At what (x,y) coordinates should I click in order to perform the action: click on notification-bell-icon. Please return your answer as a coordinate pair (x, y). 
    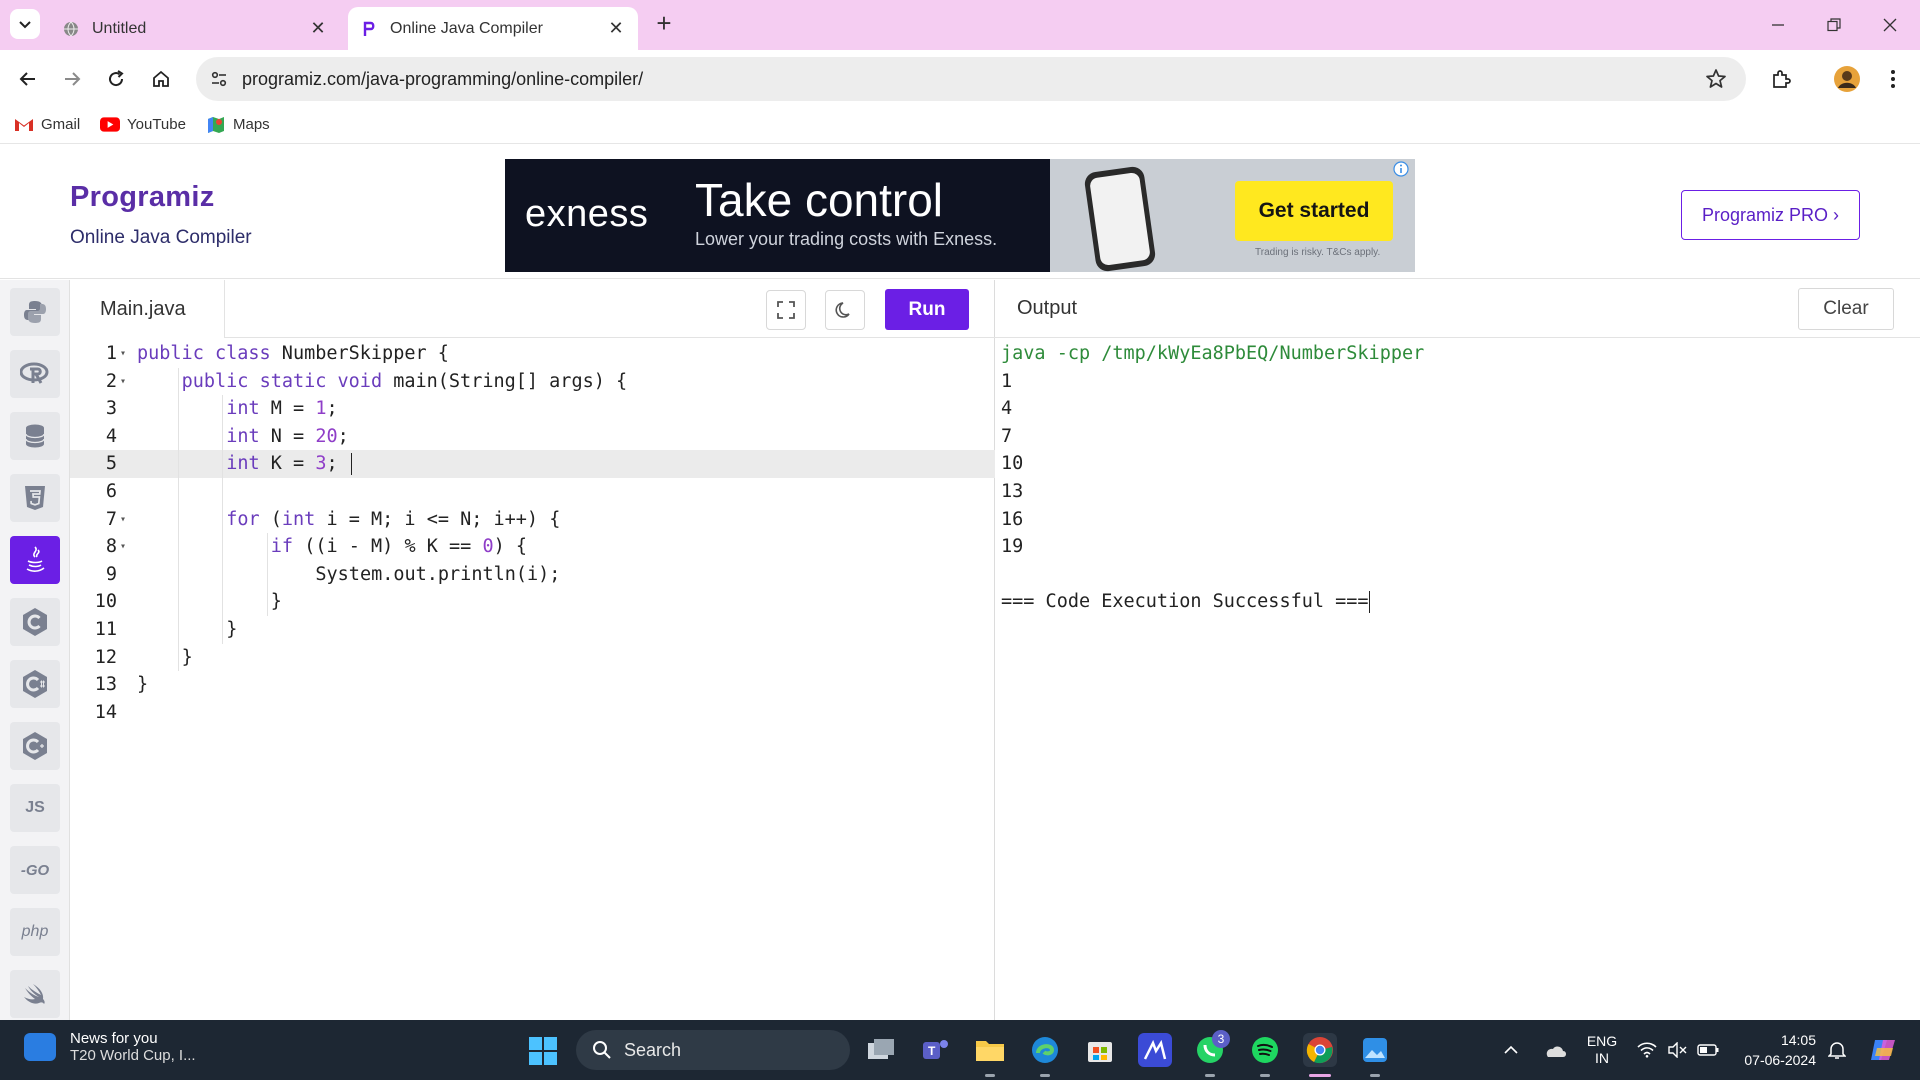
    Looking at the image, I should click on (1837, 1050).